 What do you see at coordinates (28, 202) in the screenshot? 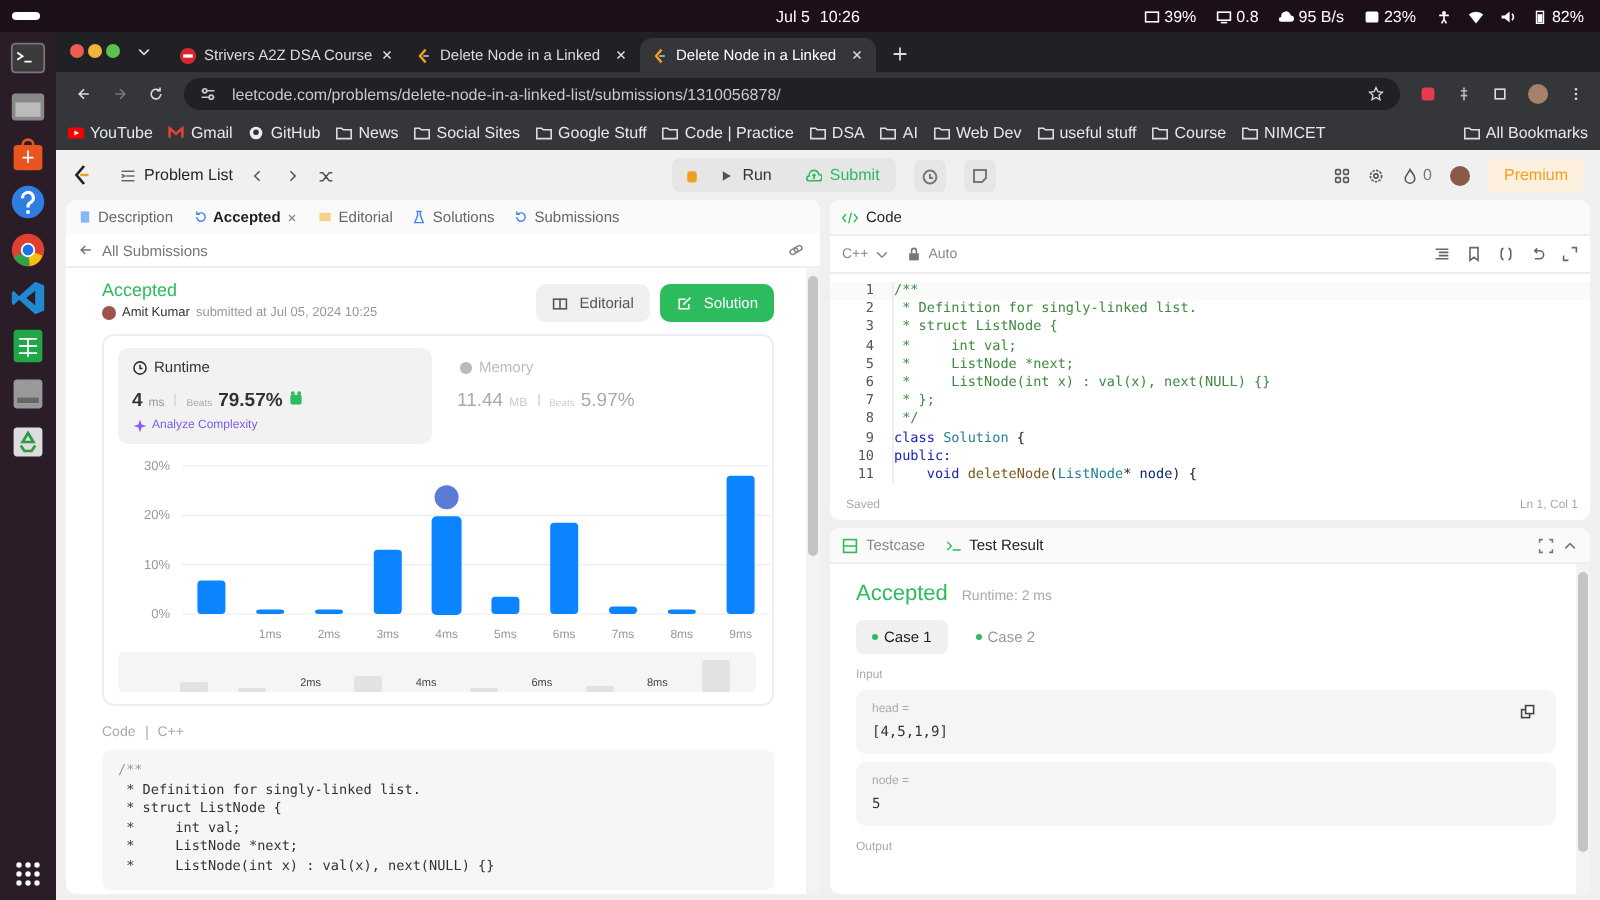
I see `help-icon` at bounding box center [28, 202].